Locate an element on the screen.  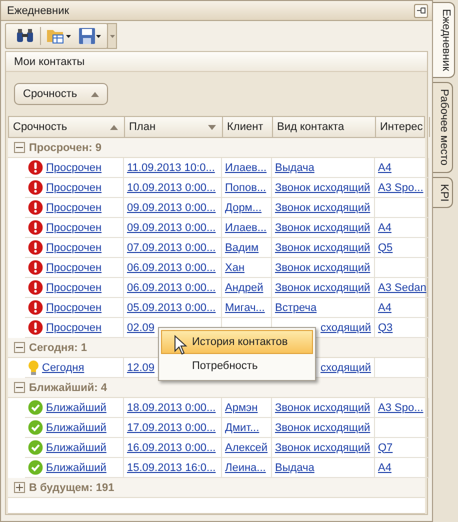
side-tab: Ежедневник is located at coordinates (444, 40).